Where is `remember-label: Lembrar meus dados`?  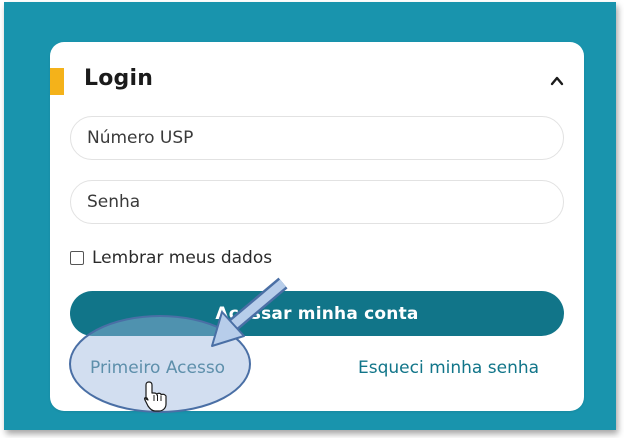
remember-label: Lembrar meus dados is located at coordinates (182, 258).